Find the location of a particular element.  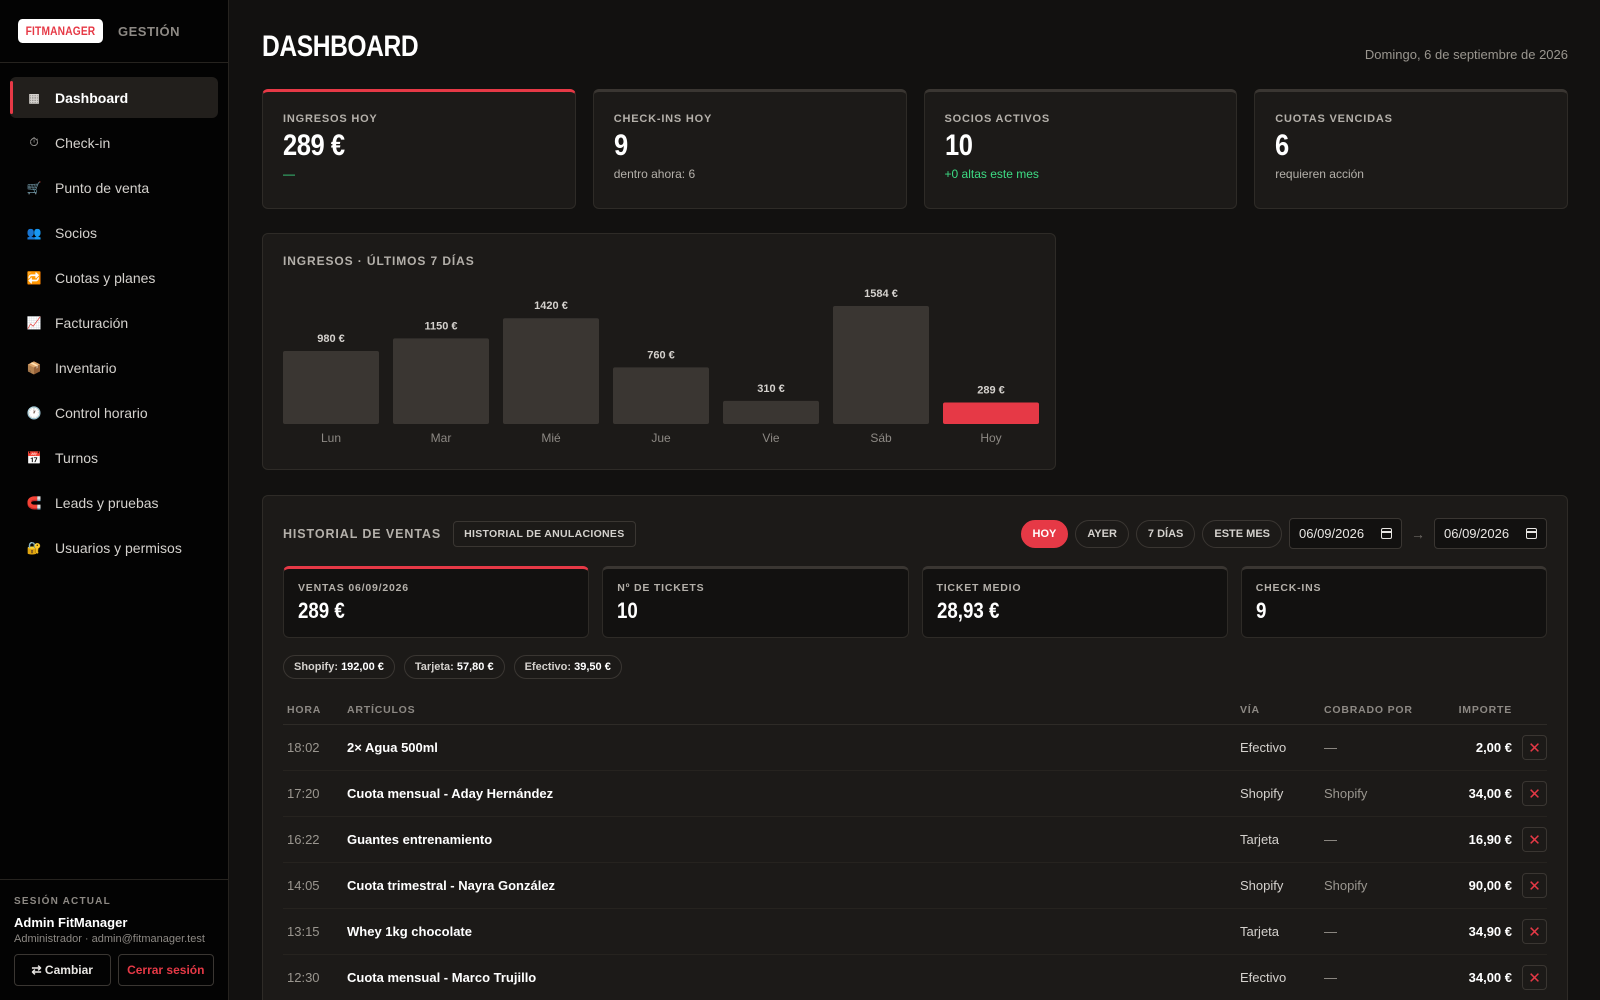

bar-value-label: 1584 € is located at coordinates (881, 294).